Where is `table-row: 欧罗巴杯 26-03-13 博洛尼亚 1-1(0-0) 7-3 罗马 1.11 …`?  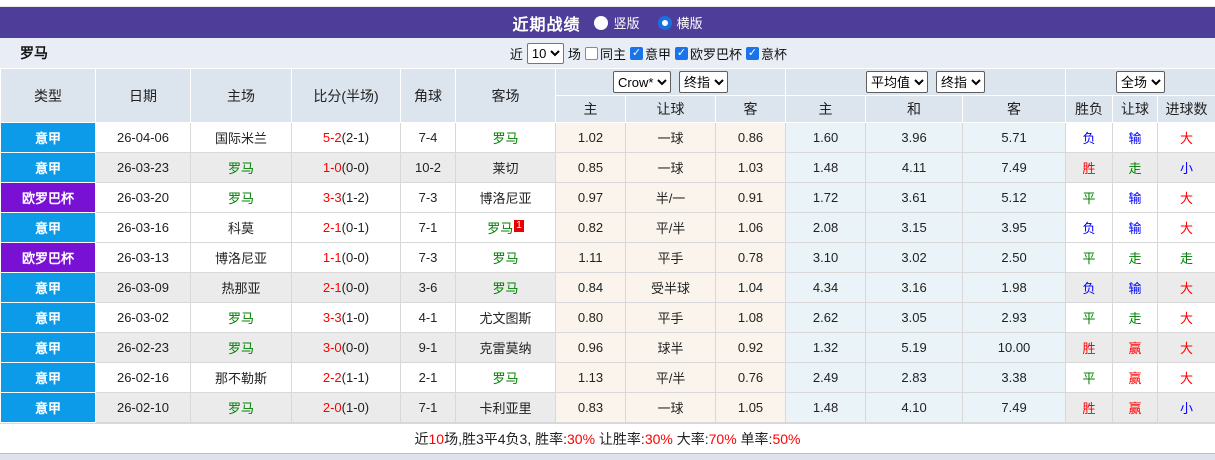
table-row: 欧罗巴杯 26-03-13 博洛尼亚 1-1(0-0) 7-3 罗马 1.11 … is located at coordinates (607, 257).